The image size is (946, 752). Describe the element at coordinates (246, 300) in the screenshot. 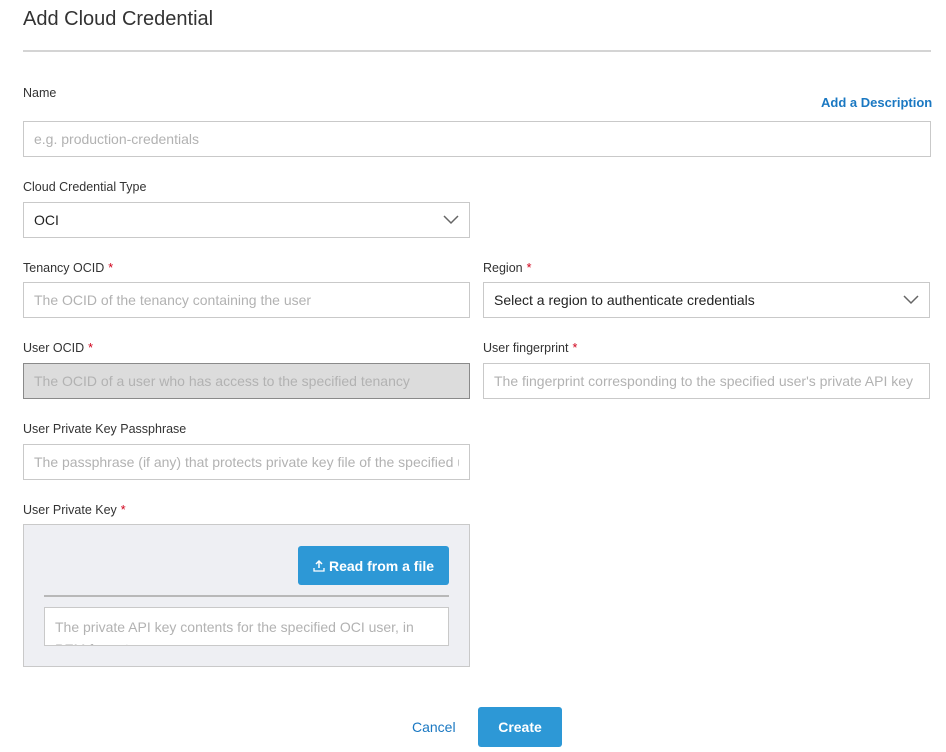

I see `tenancy-ocid-input` at that location.